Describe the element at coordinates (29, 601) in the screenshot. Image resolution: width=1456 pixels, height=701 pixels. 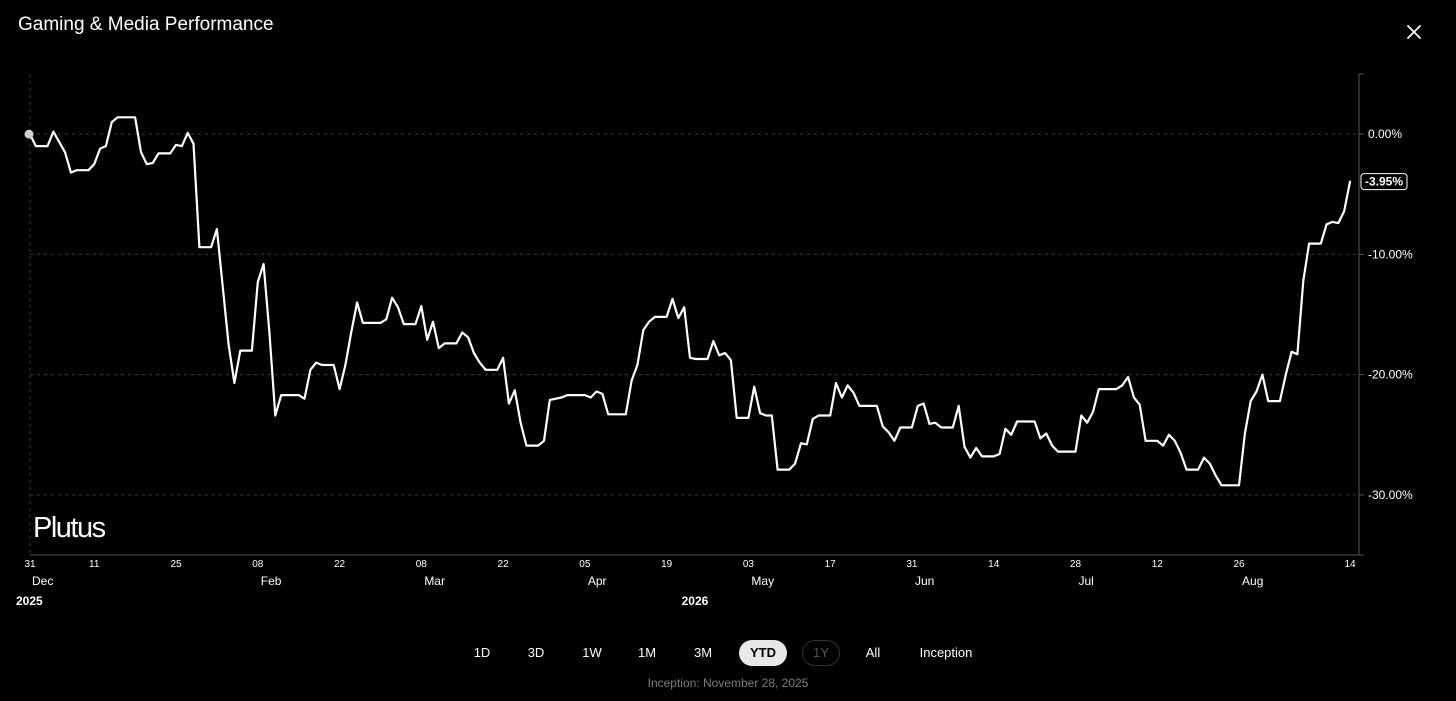
I see `x-tick-year: 2025` at that location.